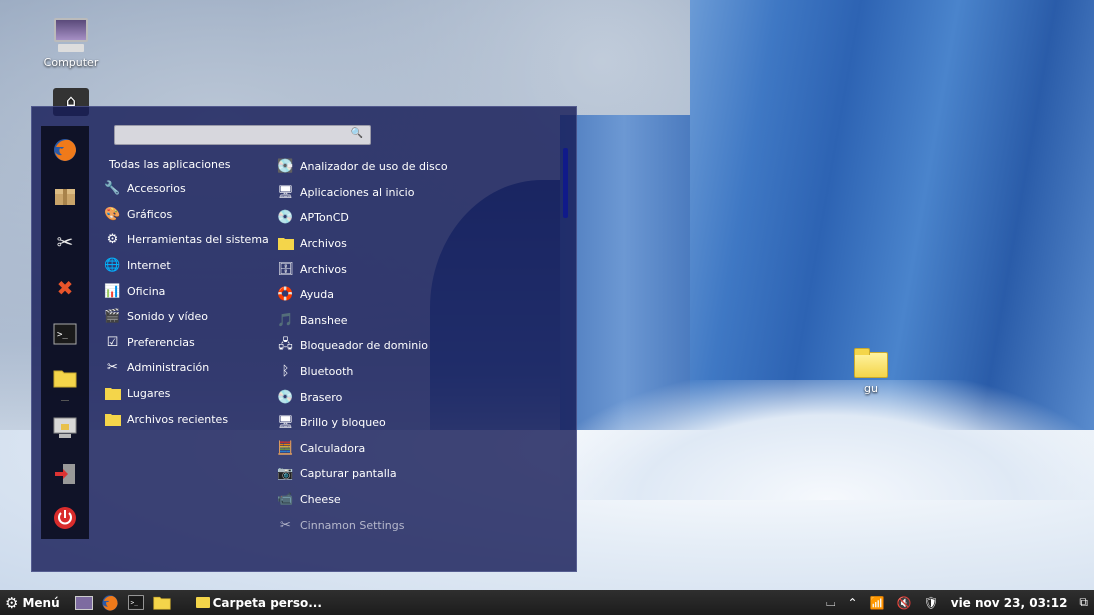  Describe the element at coordinates (189, 291) in the screenshot. I see `category-item: 📊 Oficina` at that location.